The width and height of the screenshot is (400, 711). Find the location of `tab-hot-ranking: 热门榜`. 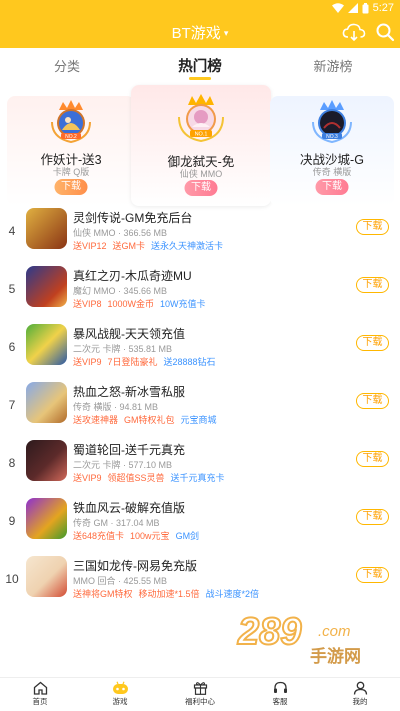

tab-hot-ranking: 热门榜 is located at coordinates (200, 65).